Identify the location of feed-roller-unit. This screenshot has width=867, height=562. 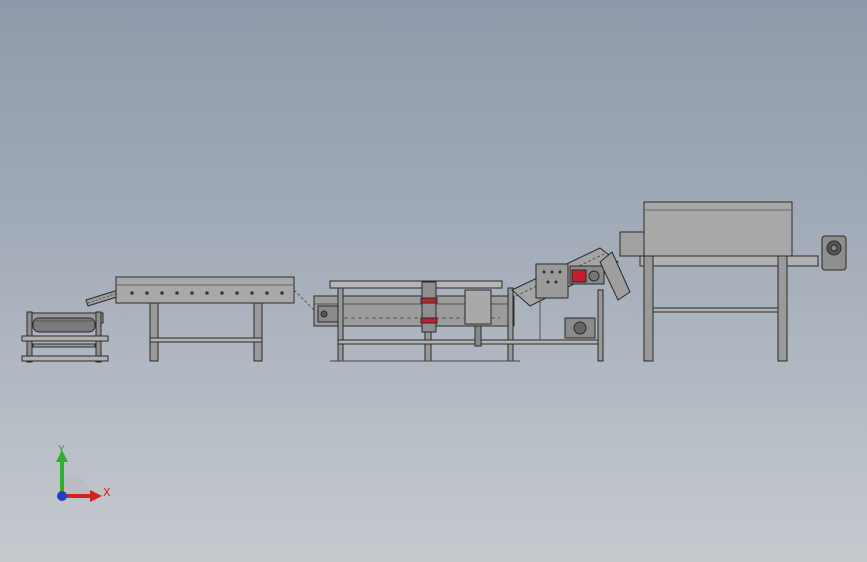
(65, 337).